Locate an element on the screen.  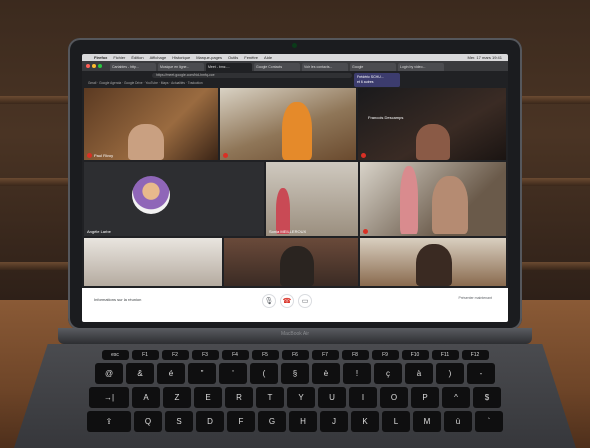
key: @ is located at coordinates (109, 373).